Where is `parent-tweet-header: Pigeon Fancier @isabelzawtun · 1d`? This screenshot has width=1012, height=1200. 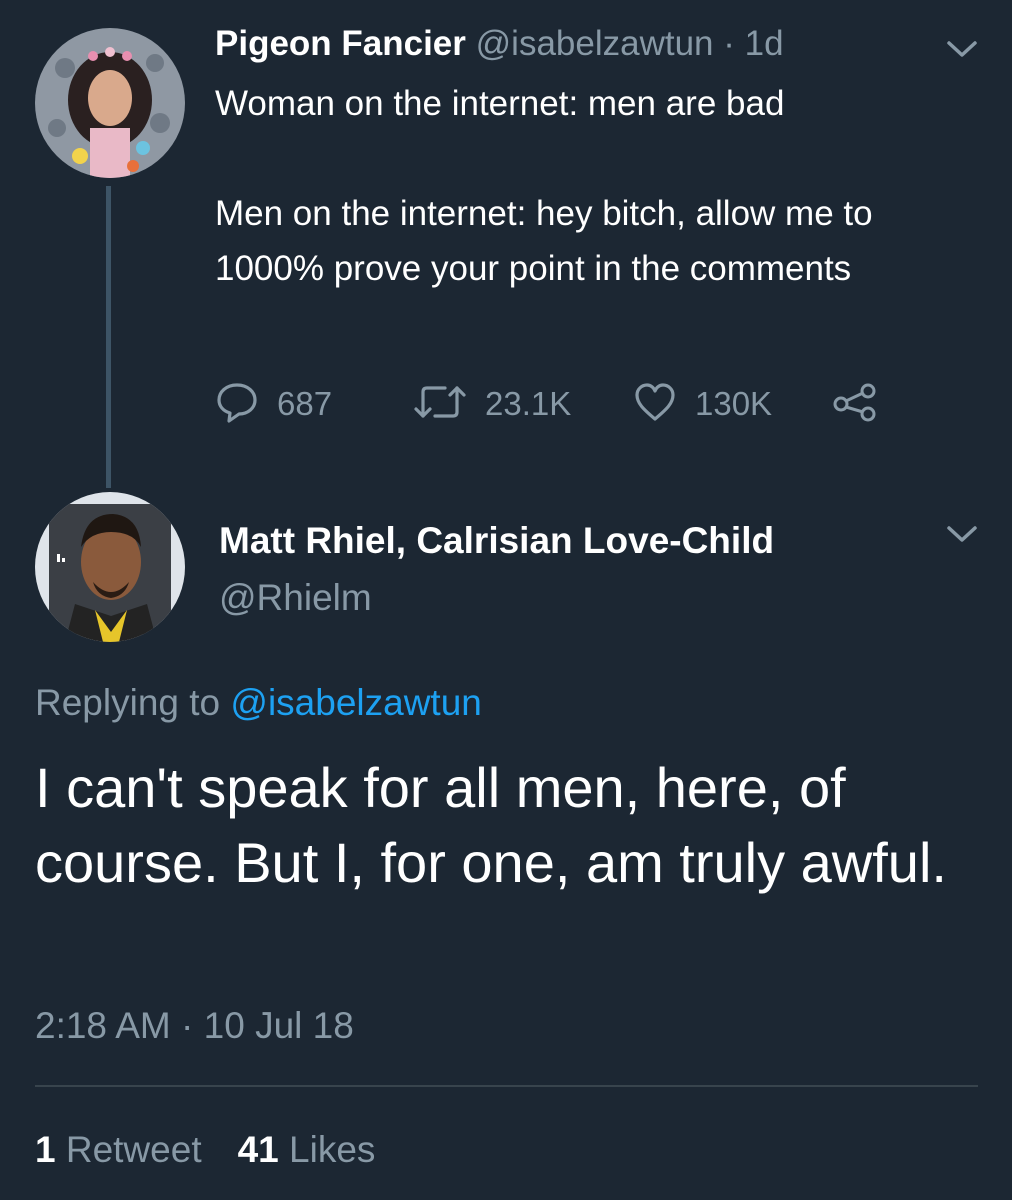
parent-tweet-header: Pigeon Fancier @isabelzawtun · 1d is located at coordinates (499, 44).